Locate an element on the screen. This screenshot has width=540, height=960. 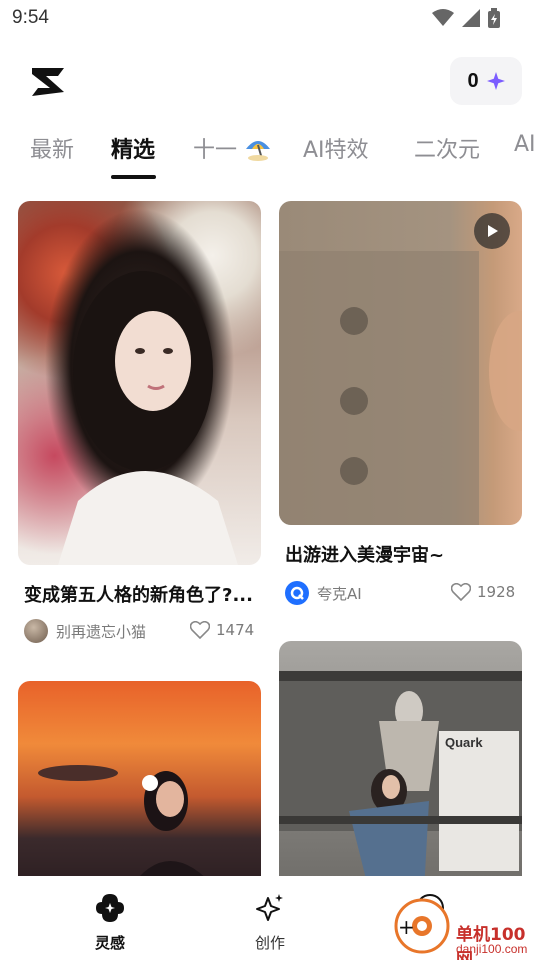
tab-featured: 精选 is located at coordinates (133, 148).